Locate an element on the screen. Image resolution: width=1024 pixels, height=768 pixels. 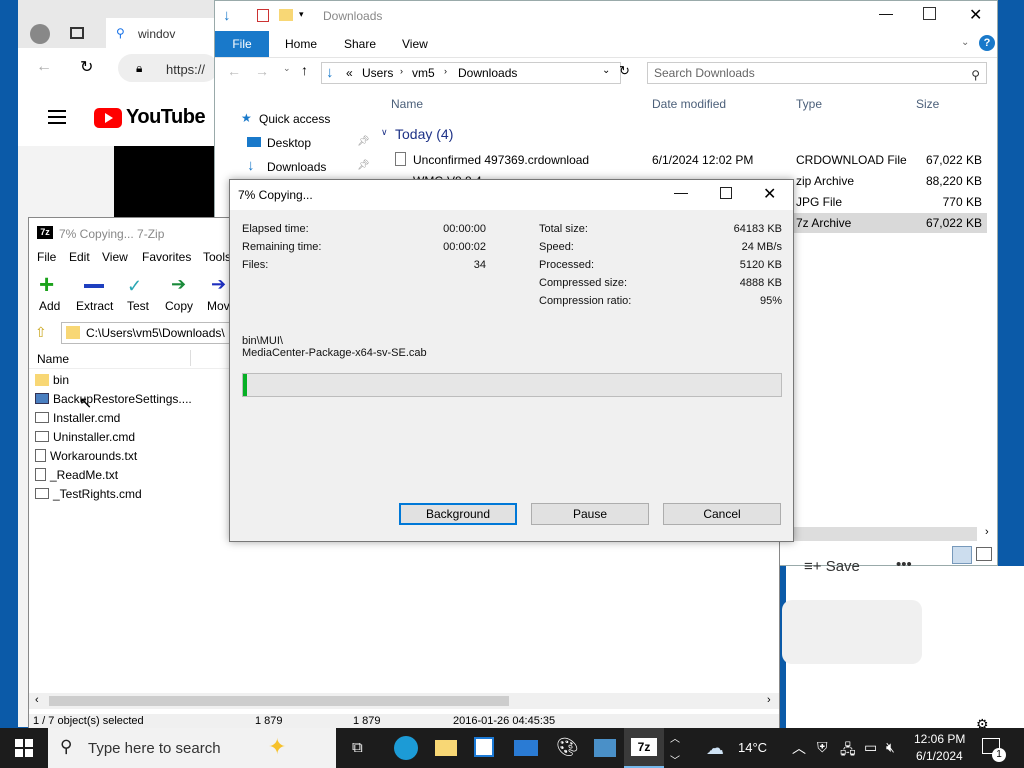
profile-avatar is located at coordinates (40, 34).